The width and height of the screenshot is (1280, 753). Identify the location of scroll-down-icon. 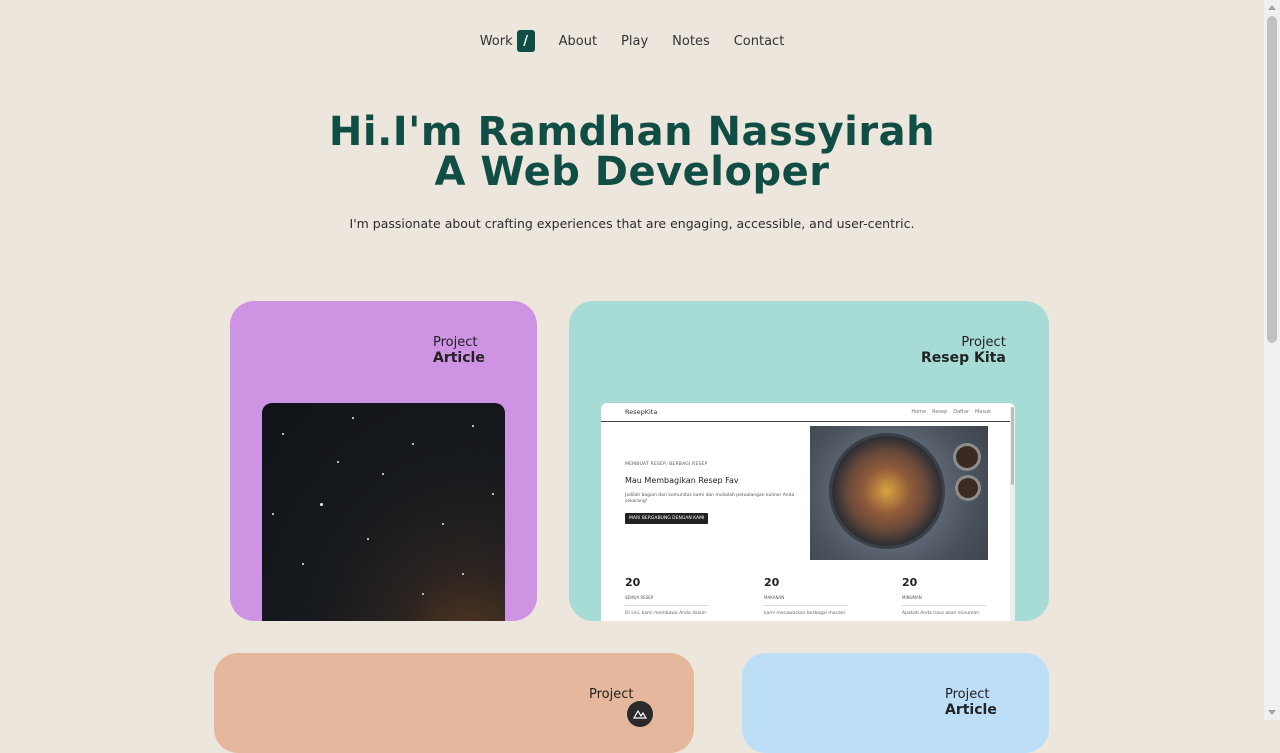
(1272, 712).